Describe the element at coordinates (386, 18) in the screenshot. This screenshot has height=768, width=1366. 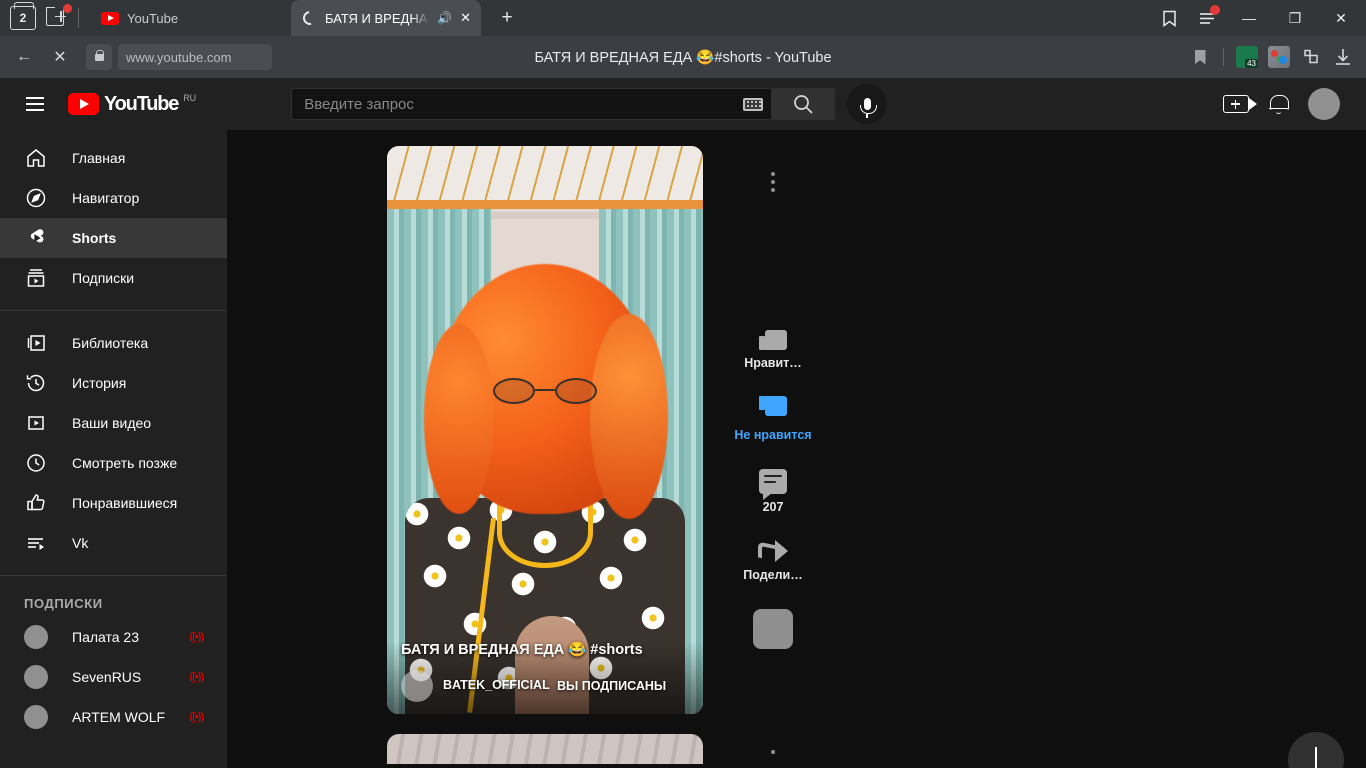
I see `browser-tab-active-short: БАТЯ И ВРЕДНАЯ ЕДА 🔊 ✕` at that location.